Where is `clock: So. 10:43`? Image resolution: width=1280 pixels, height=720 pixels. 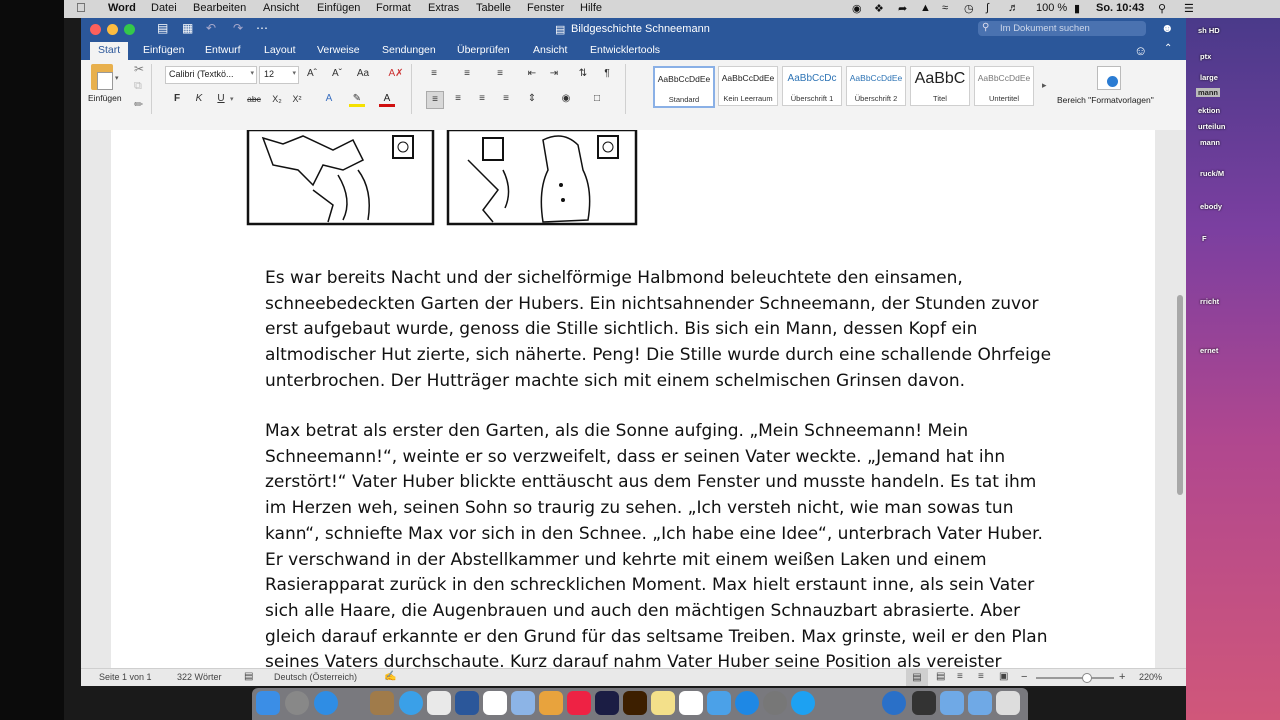
clock: So. 10:43 is located at coordinates (1120, 8).